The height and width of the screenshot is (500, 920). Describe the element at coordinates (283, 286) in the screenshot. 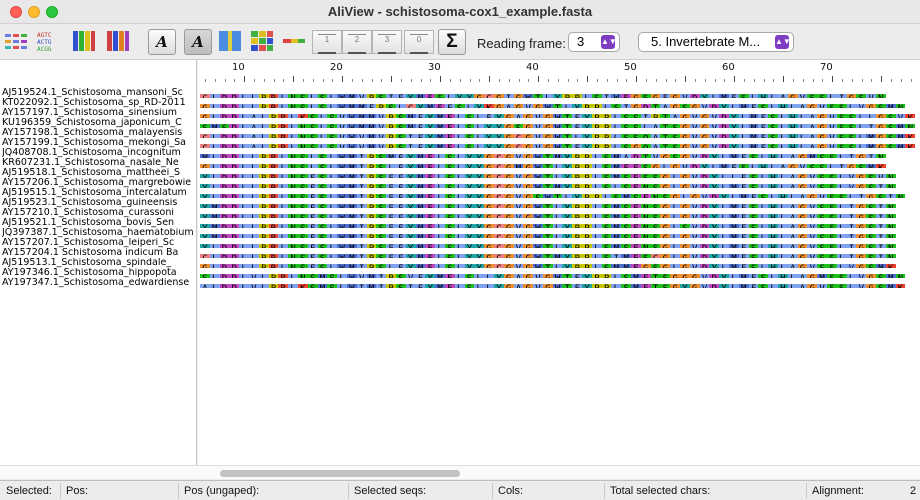

I see `residue-cell: R` at that location.